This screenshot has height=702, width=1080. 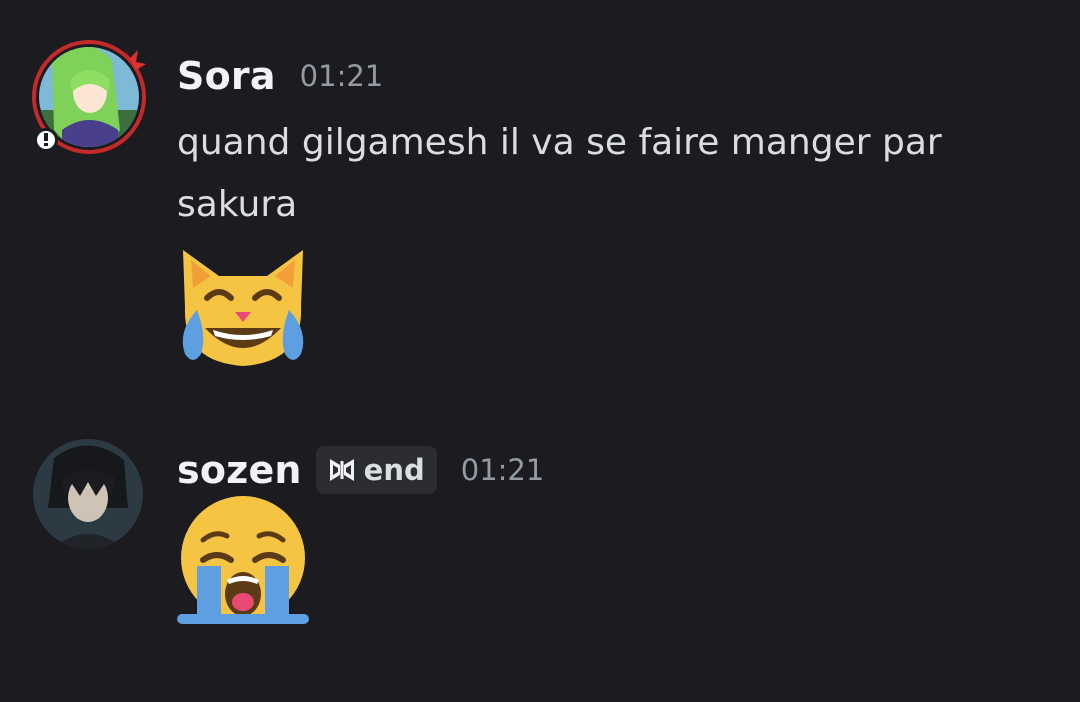 I want to click on username: Sora, so click(x=226, y=76).